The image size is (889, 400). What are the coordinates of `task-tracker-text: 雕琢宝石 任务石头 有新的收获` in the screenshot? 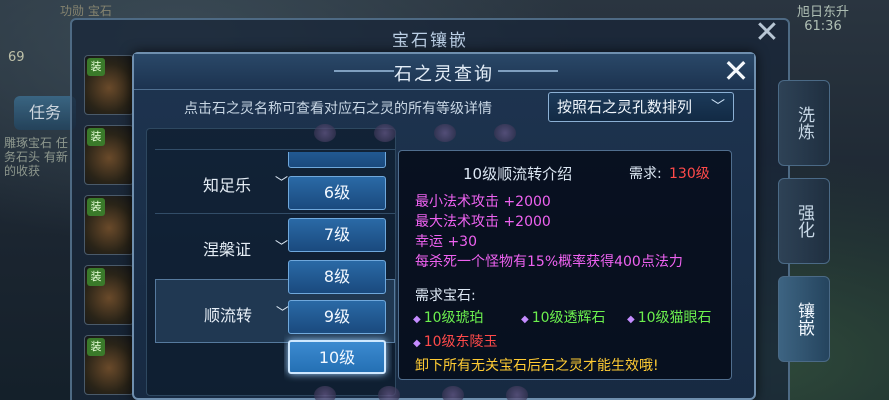 It's located at (36, 157).